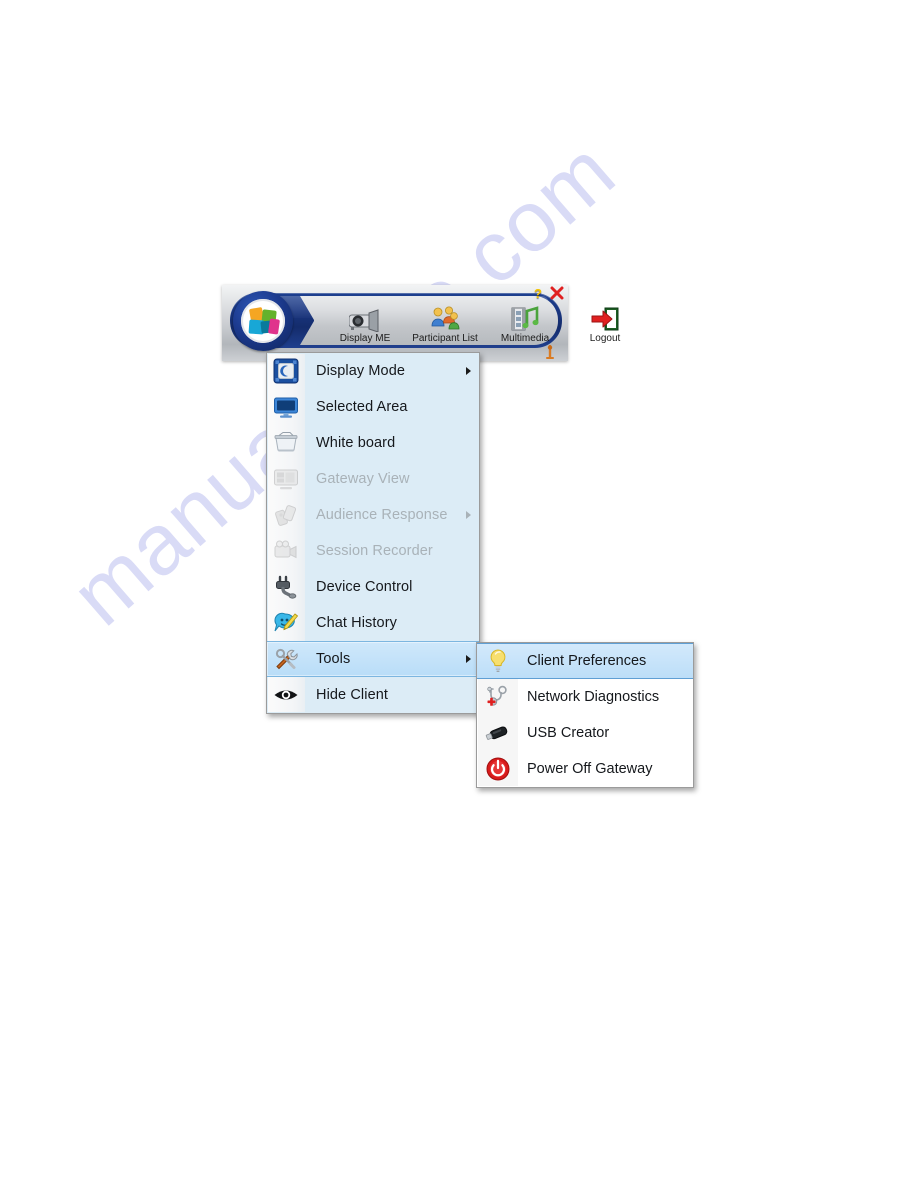  I want to click on menu-item-display-mode: Display Mode, so click(373, 371).